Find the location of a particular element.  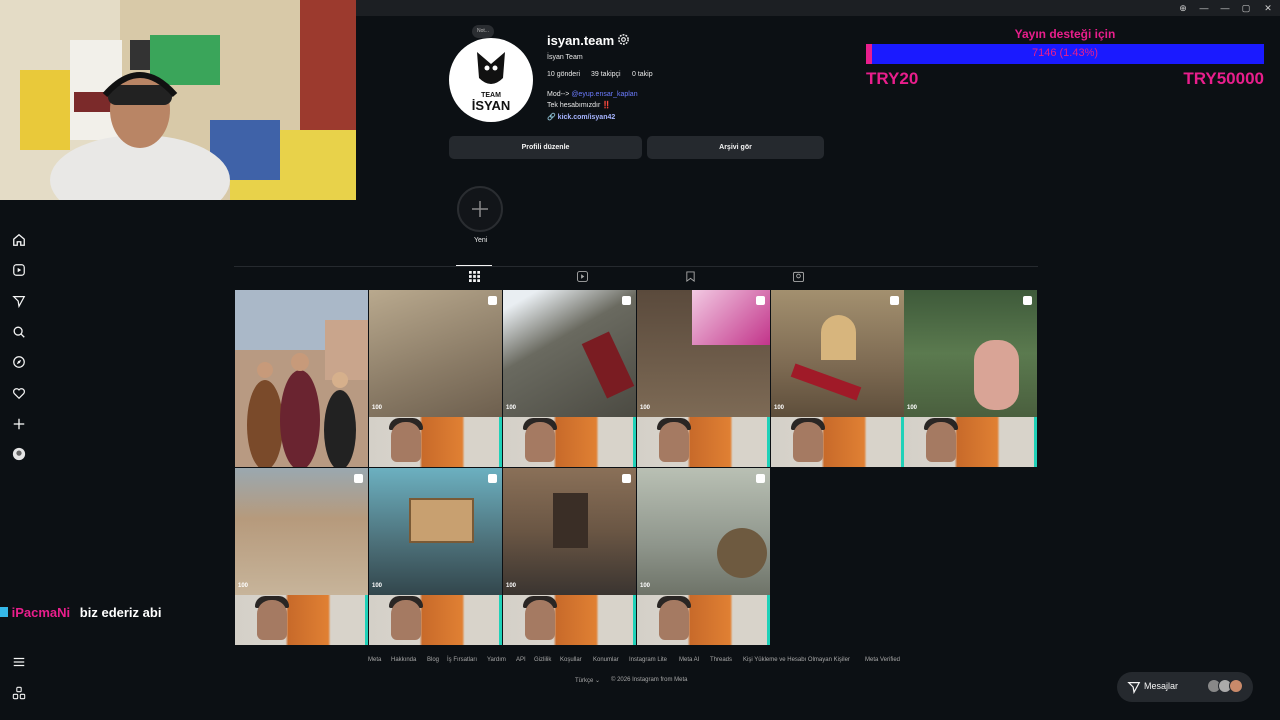

profile-link: 🔗 kick.com/isyan42 is located at coordinates (581, 117).